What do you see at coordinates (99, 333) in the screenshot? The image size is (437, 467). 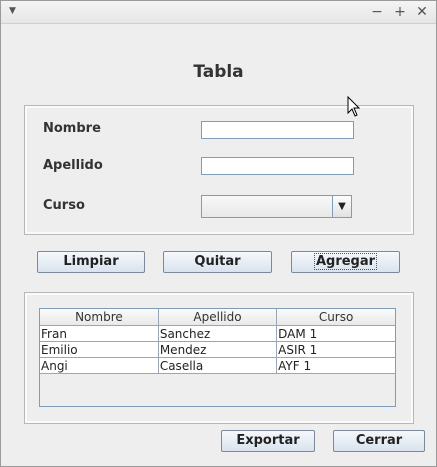 I see `cell-nombre: Fran` at bounding box center [99, 333].